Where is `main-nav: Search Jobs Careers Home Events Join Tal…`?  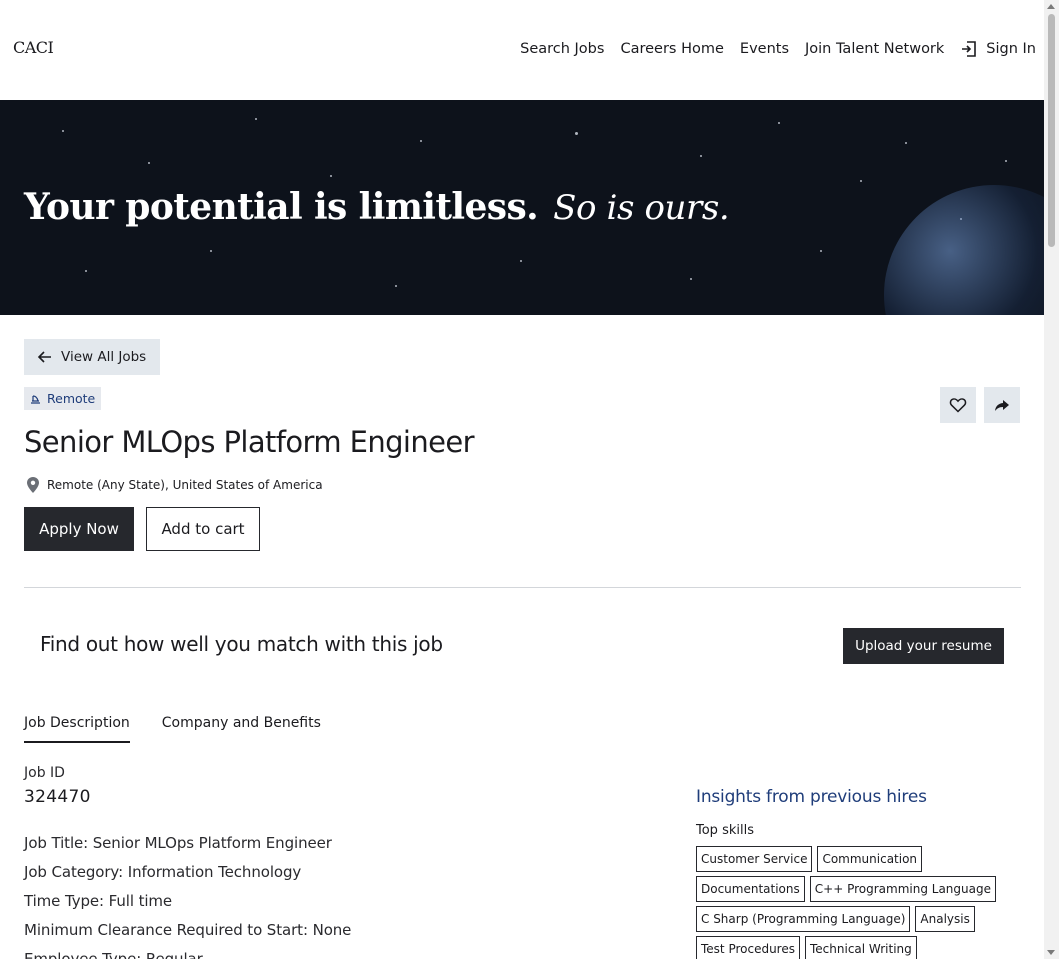 main-nav: Search Jobs Careers Home Events Join Tal… is located at coordinates (770, 49).